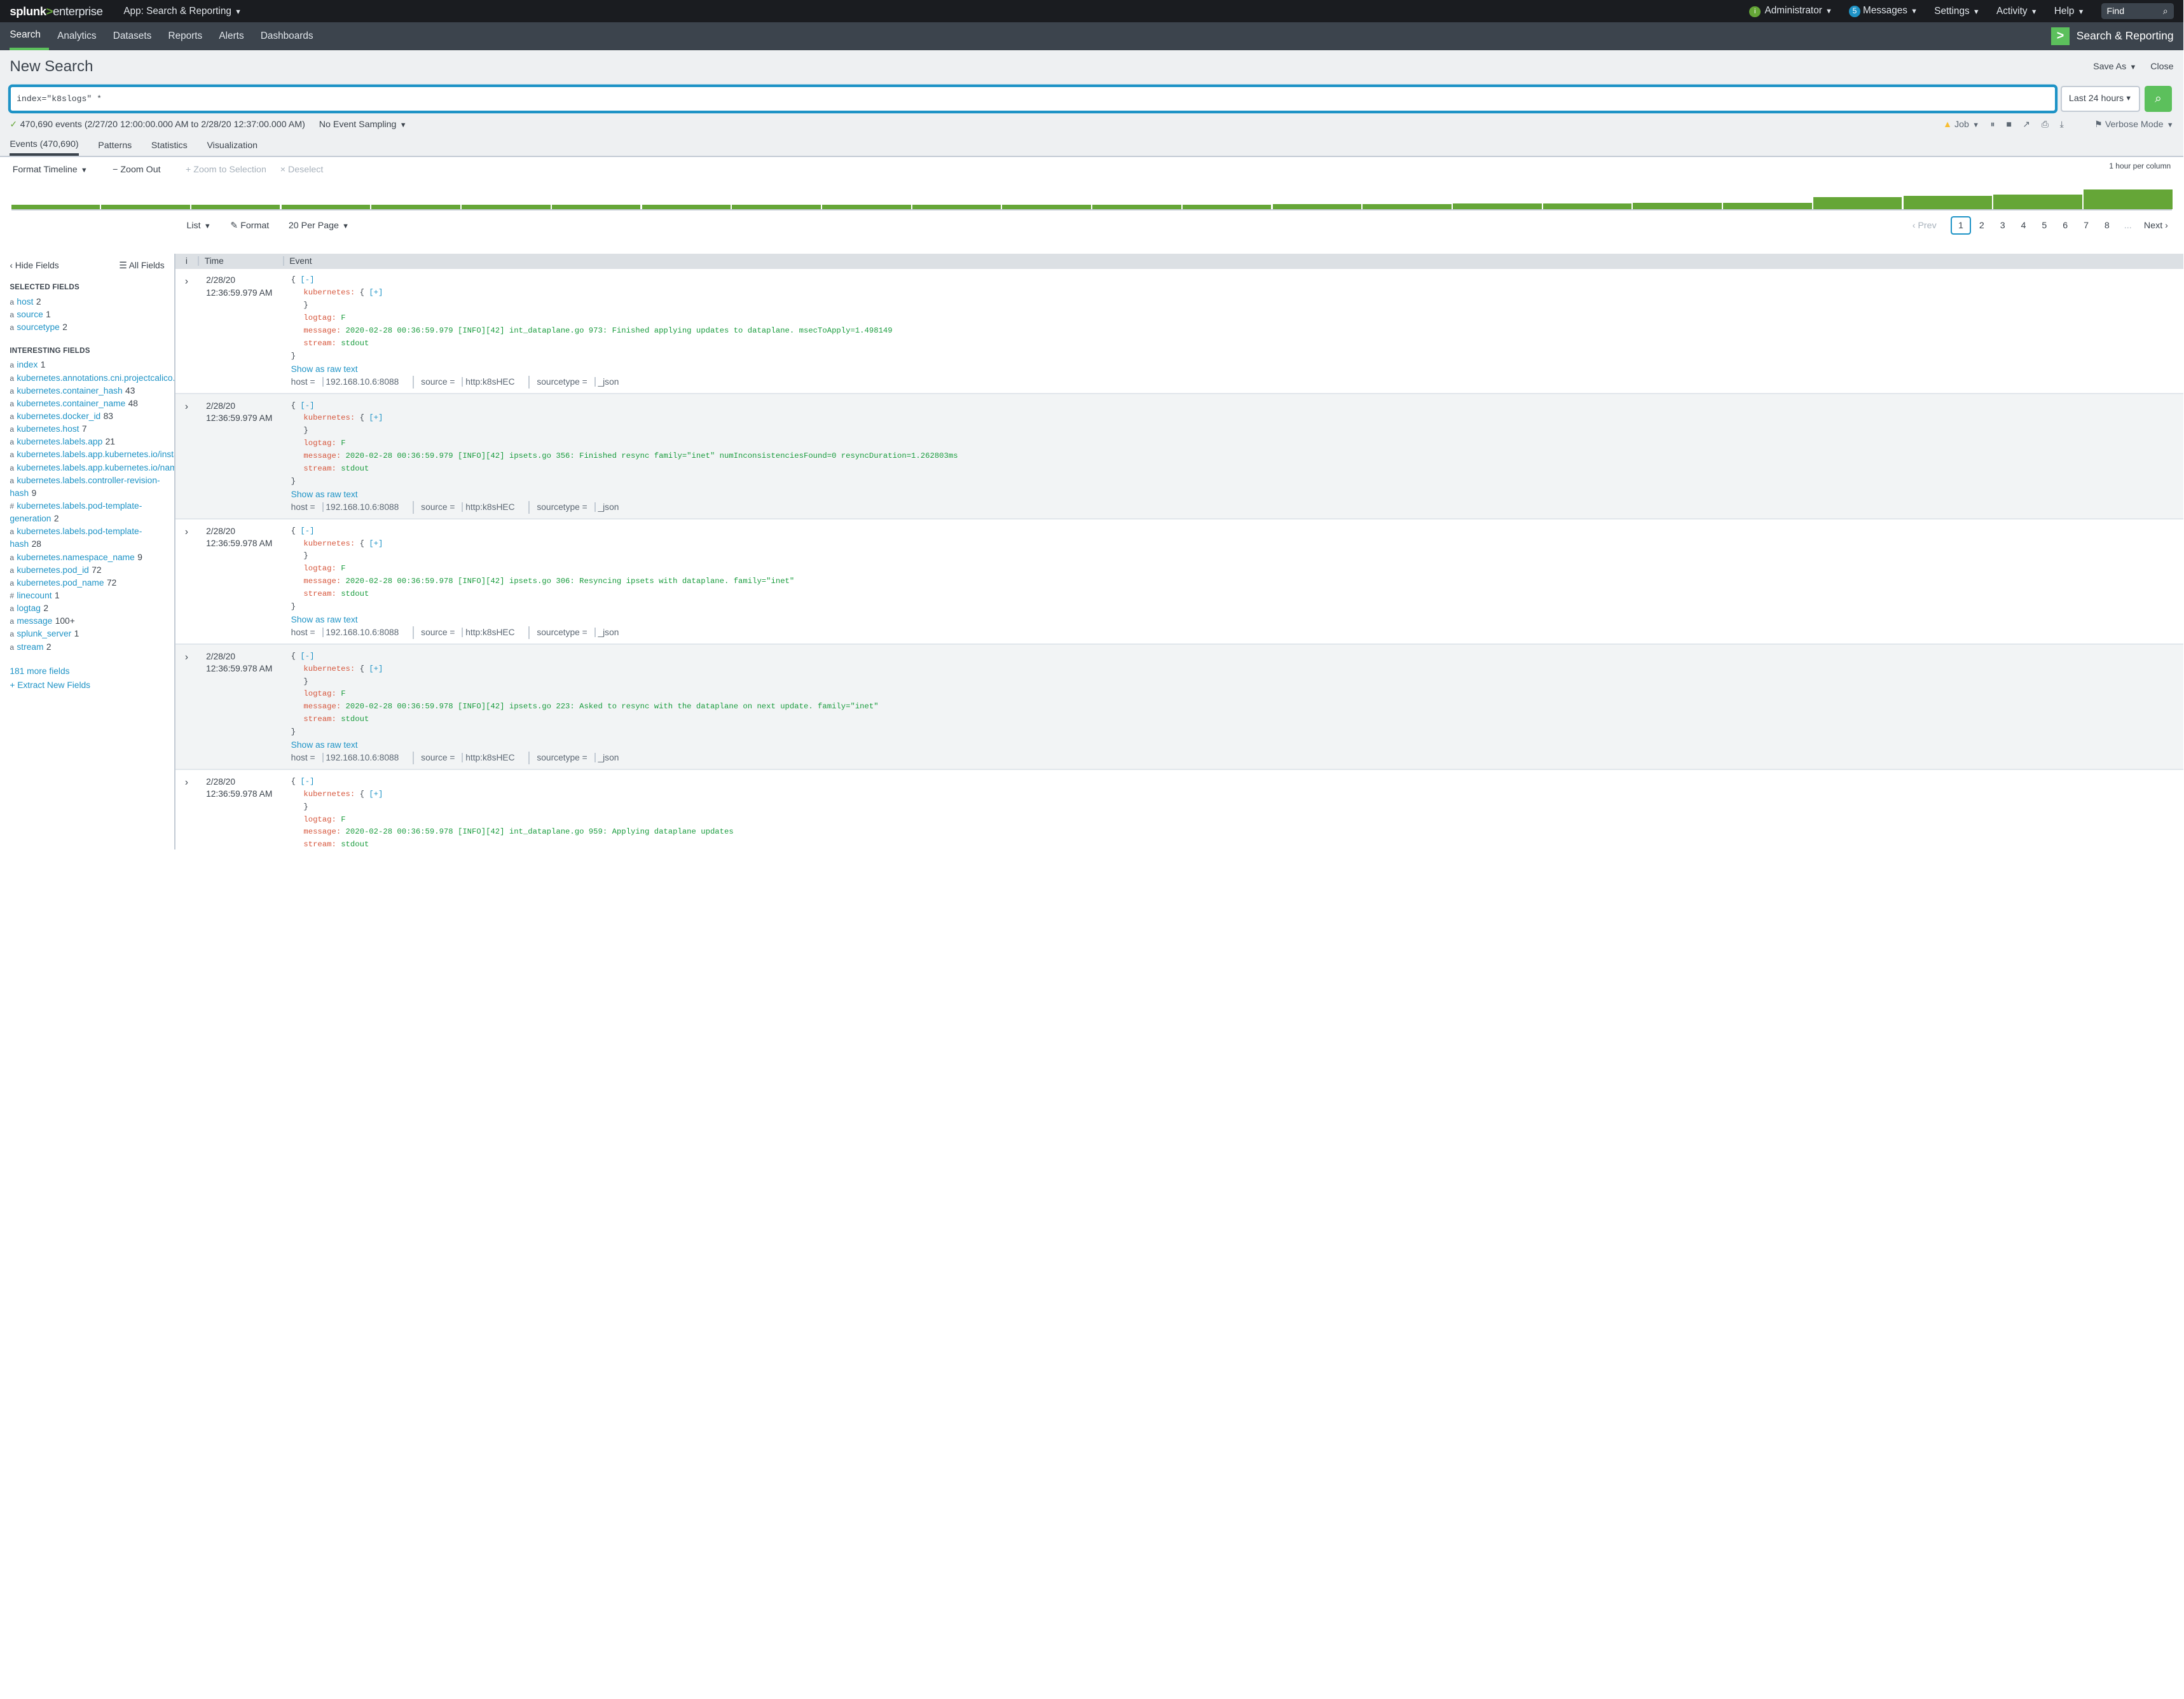 This screenshot has height=1699, width=2184. I want to click on field-item: a kubernetes.container_name 48, so click(87, 403).